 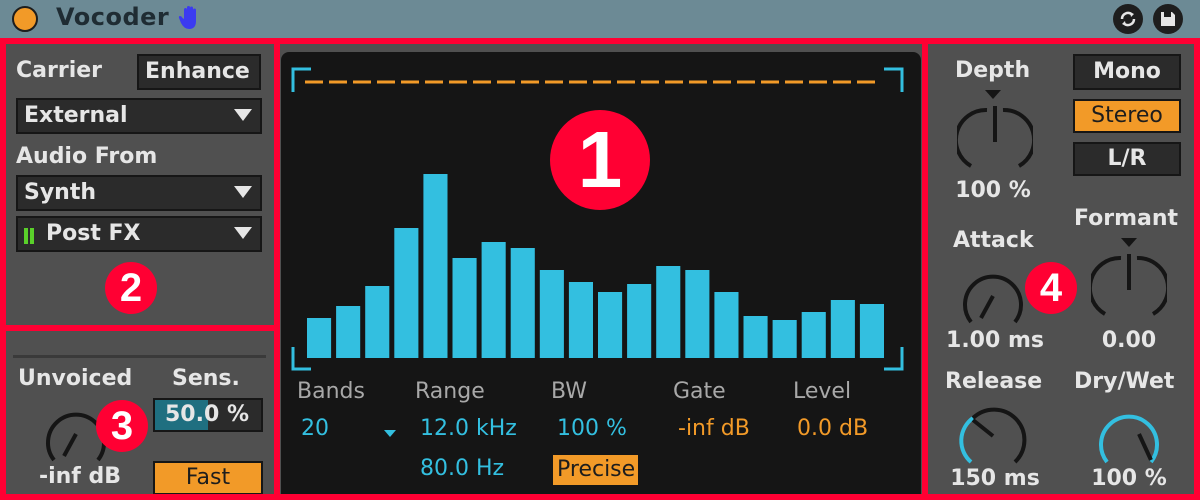 What do you see at coordinates (600, 19) in the screenshot?
I see `device-title-bar: Vocoder` at bounding box center [600, 19].